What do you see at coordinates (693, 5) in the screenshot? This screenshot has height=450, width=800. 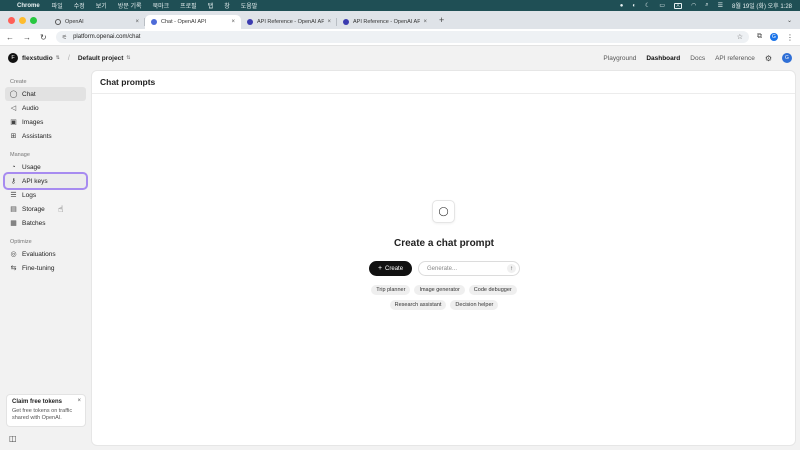 I see `wifi-icon: ◠` at bounding box center [693, 5].